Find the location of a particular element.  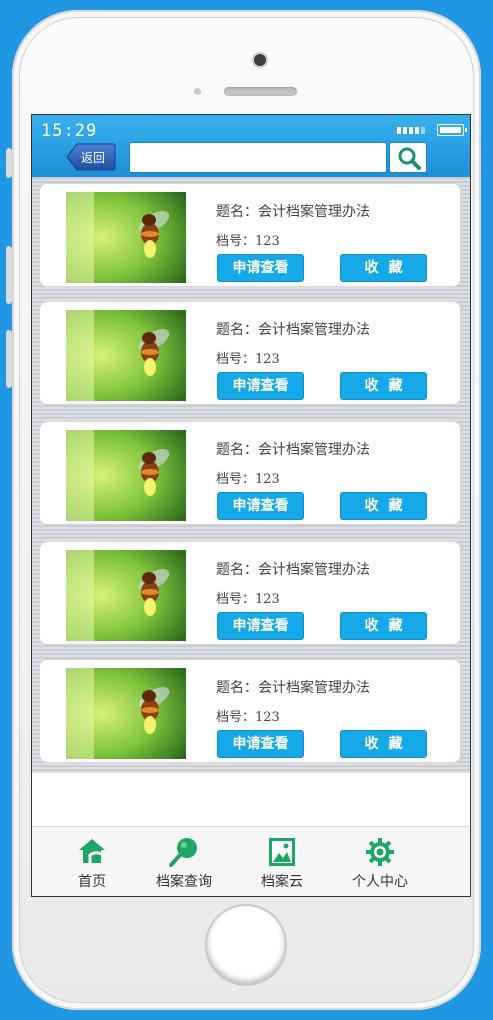

search-input is located at coordinates (258, 157).